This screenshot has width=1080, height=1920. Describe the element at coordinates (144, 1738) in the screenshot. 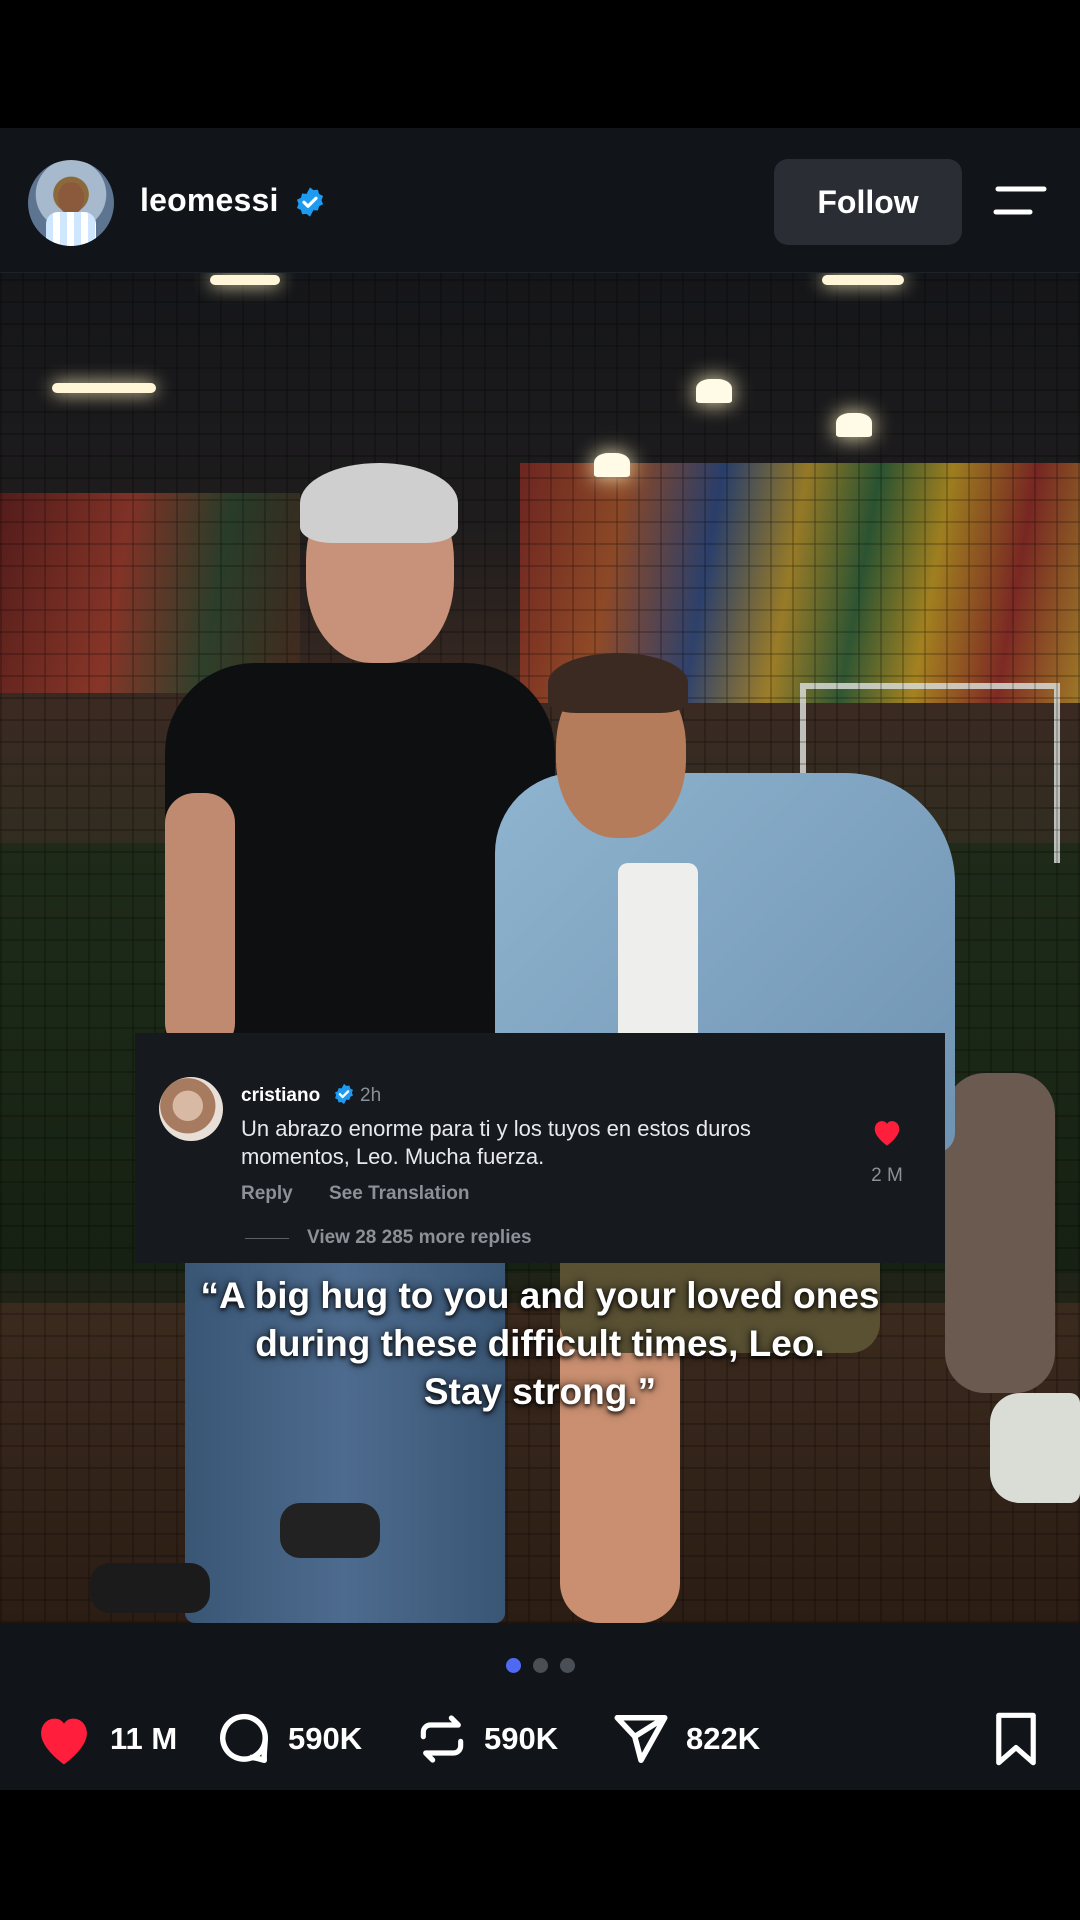

I see `like-count: 11 M` at that location.